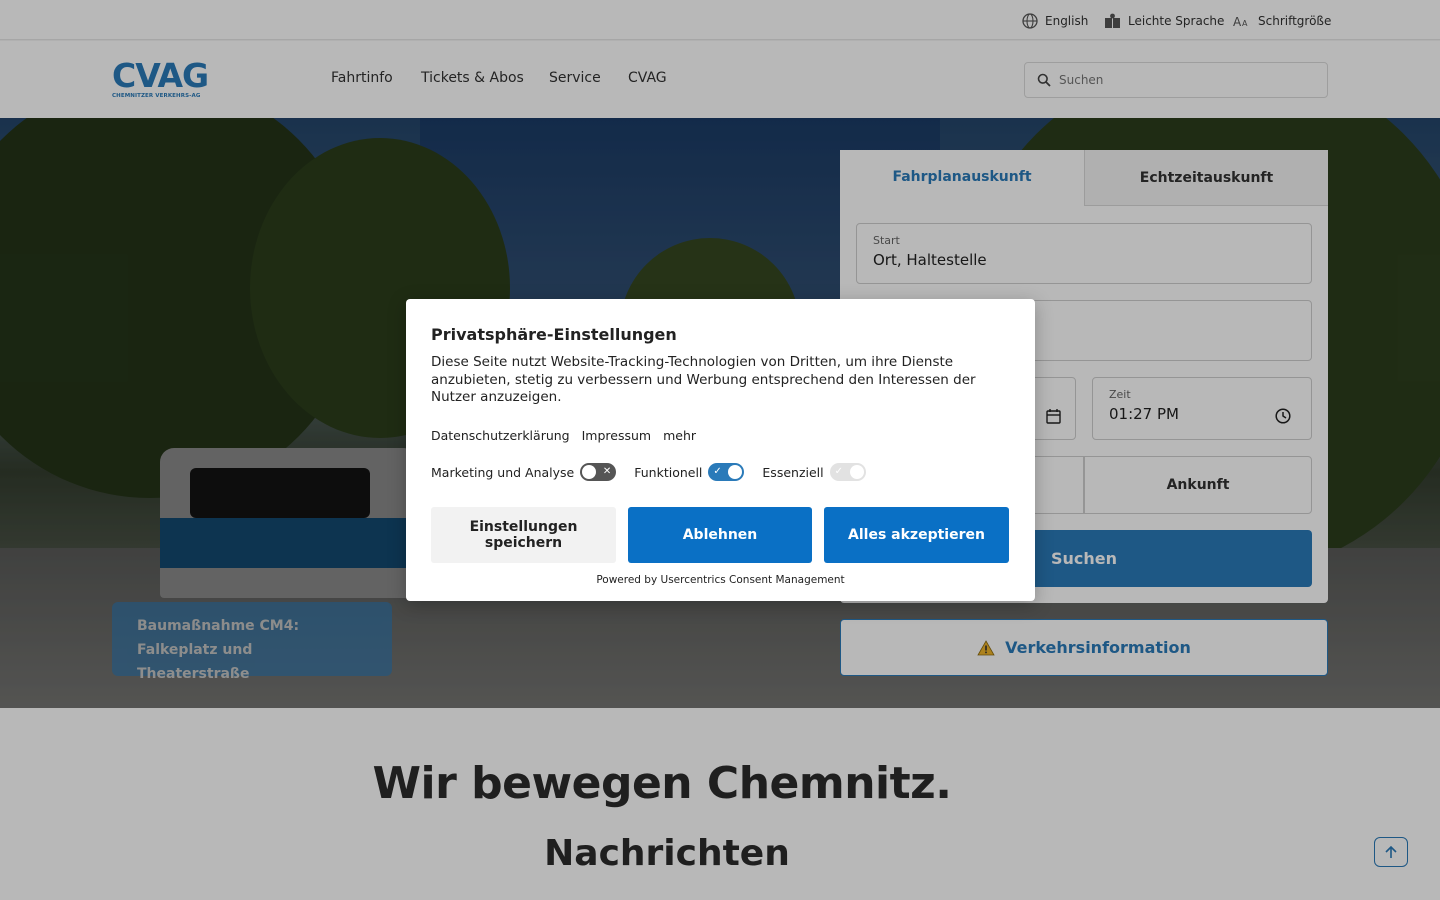 The height and width of the screenshot is (900, 1440). Describe the element at coordinates (847, 472) in the screenshot. I see `essential-toggle: ✓` at that location.